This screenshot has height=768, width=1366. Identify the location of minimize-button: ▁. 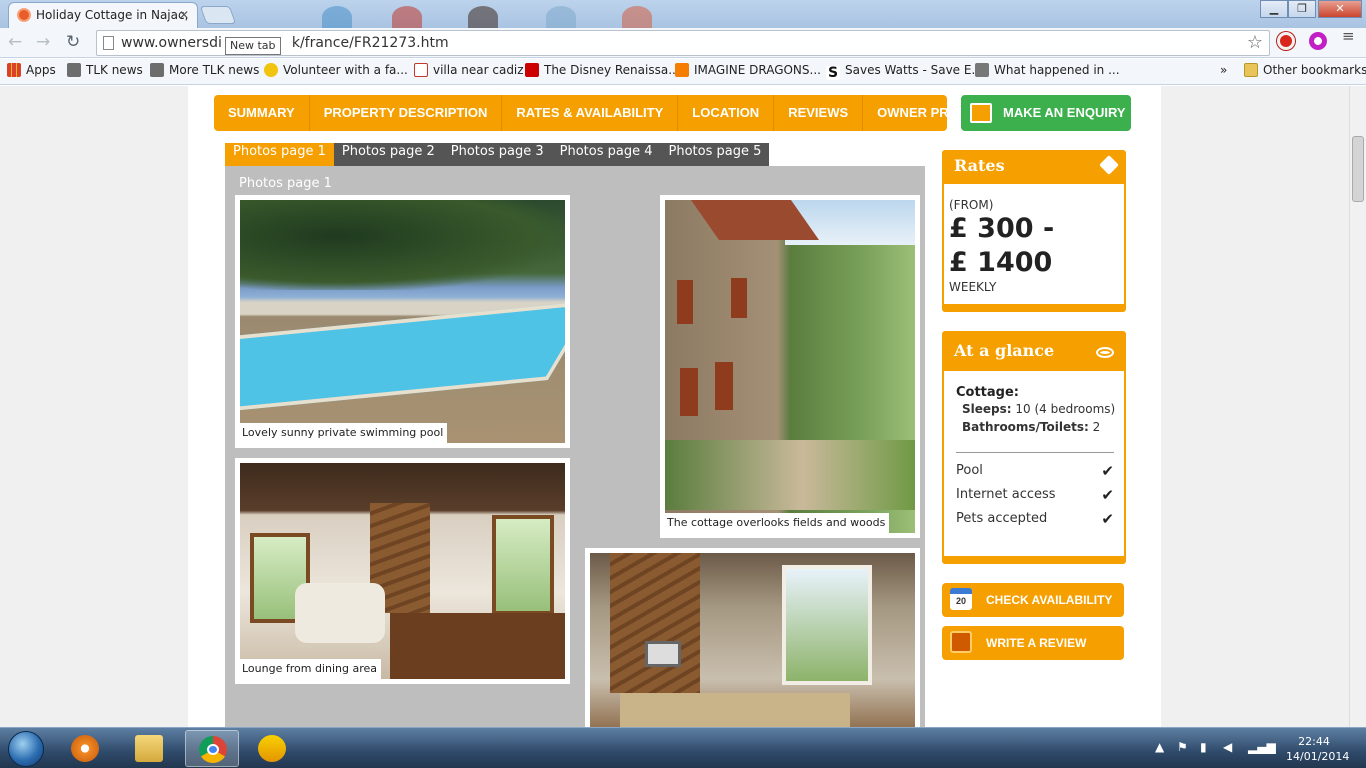
(1274, 9).